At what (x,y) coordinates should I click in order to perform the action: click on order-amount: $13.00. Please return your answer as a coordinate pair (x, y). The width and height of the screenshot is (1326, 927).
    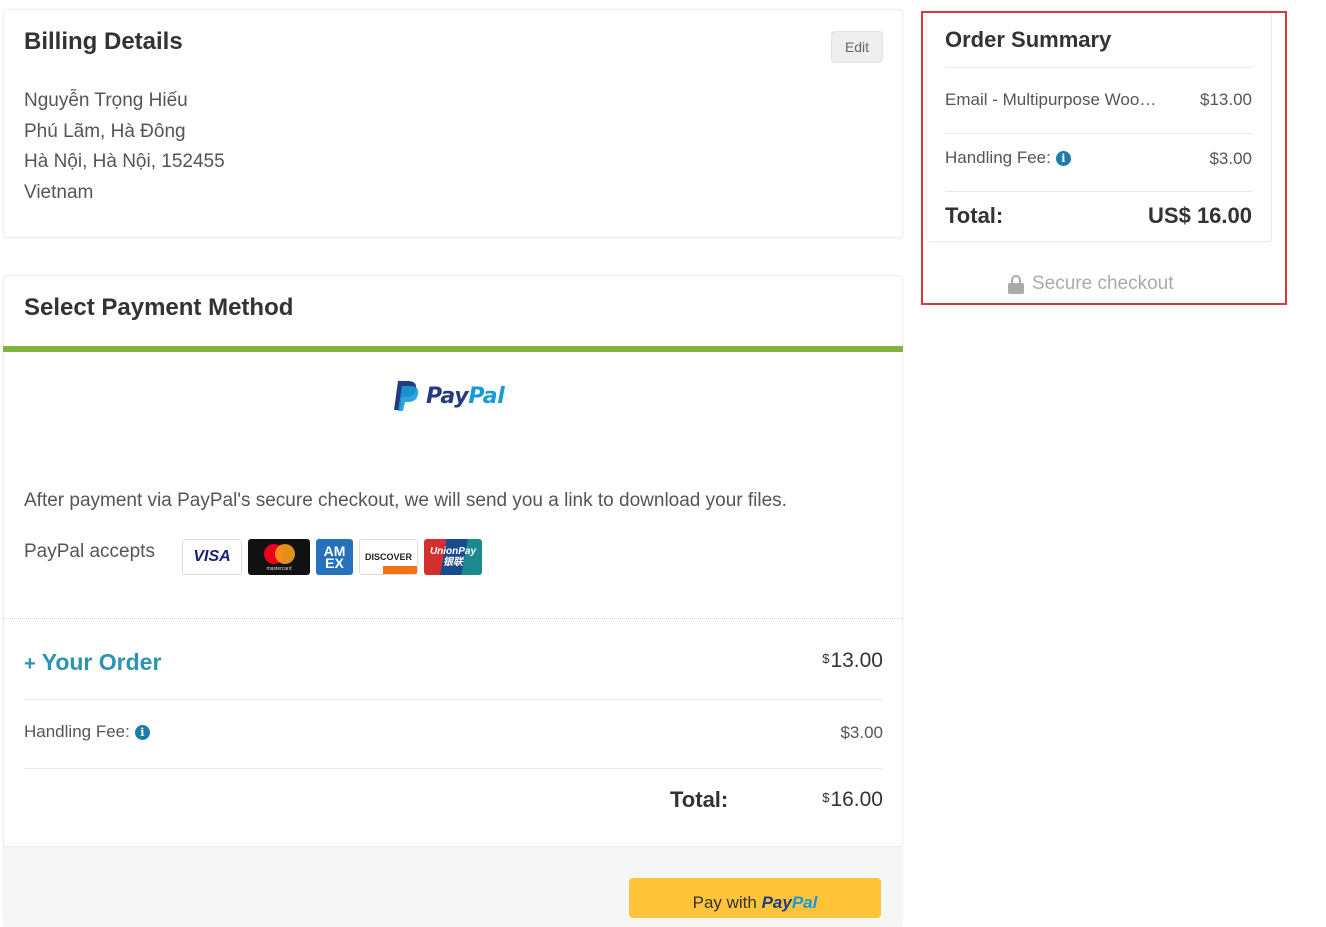
    Looking at the image, I should click on (852, 661).